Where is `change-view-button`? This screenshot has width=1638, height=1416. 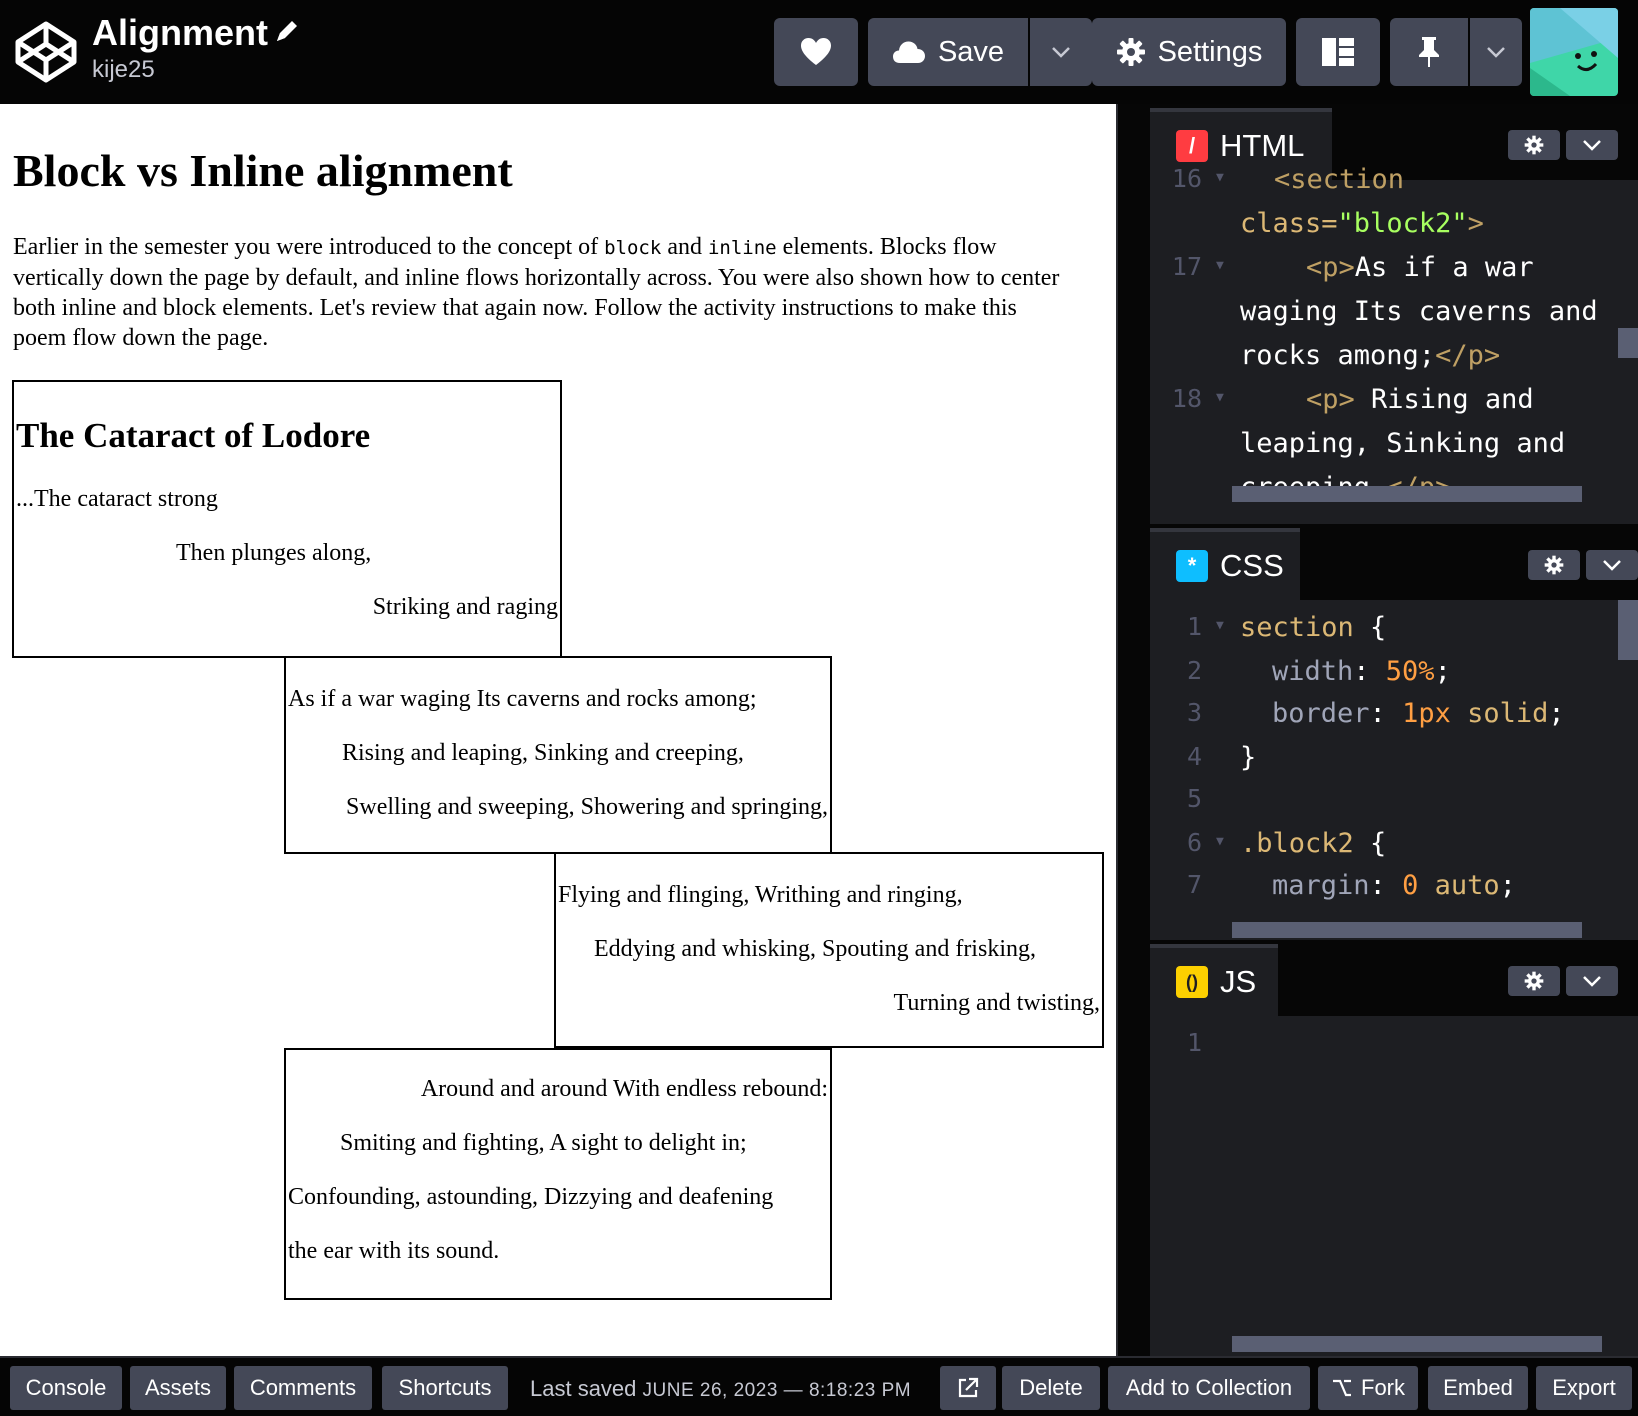 change-view-button is located at coordinates (1338, 52).